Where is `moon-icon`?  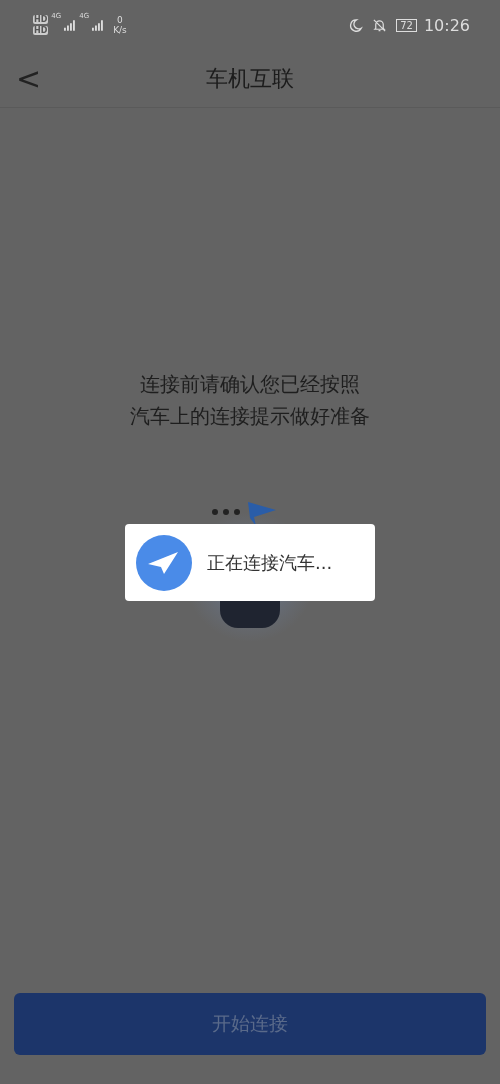 moon-icon is located at coordinates (356, 25).